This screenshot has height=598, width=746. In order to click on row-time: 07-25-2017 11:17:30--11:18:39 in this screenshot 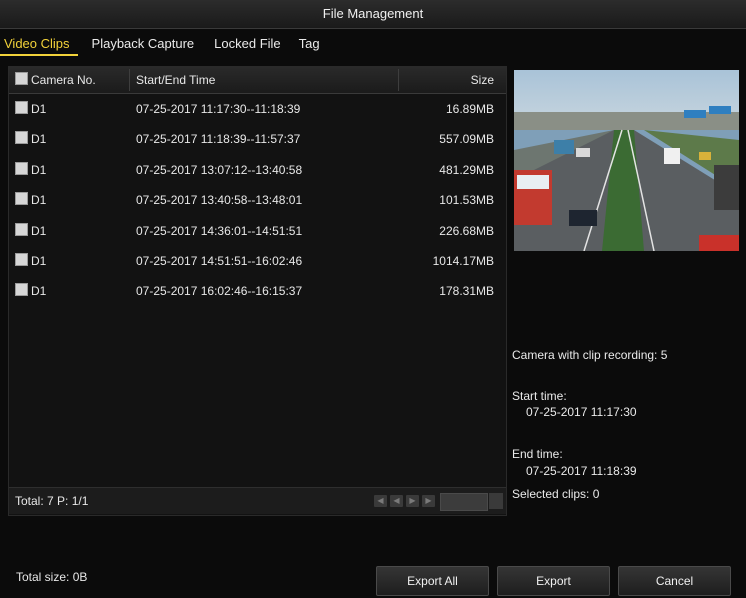, I will do `click(218, 109)`.